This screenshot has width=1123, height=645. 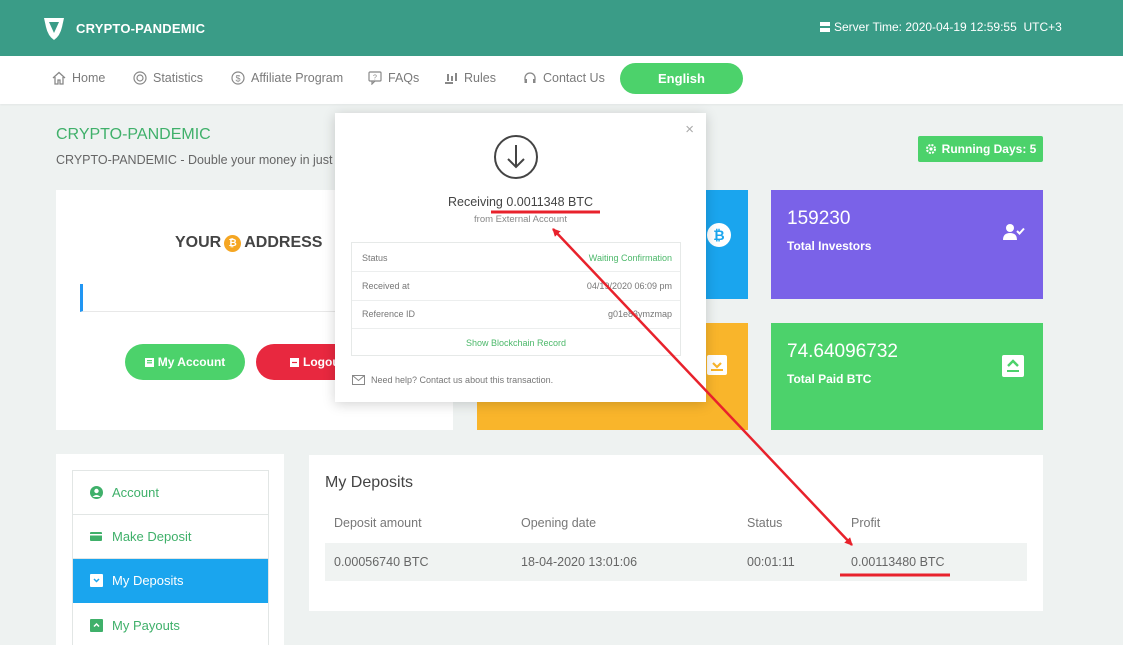 I want to click on menu-label: My Deposits, so click(x=148, y=580).